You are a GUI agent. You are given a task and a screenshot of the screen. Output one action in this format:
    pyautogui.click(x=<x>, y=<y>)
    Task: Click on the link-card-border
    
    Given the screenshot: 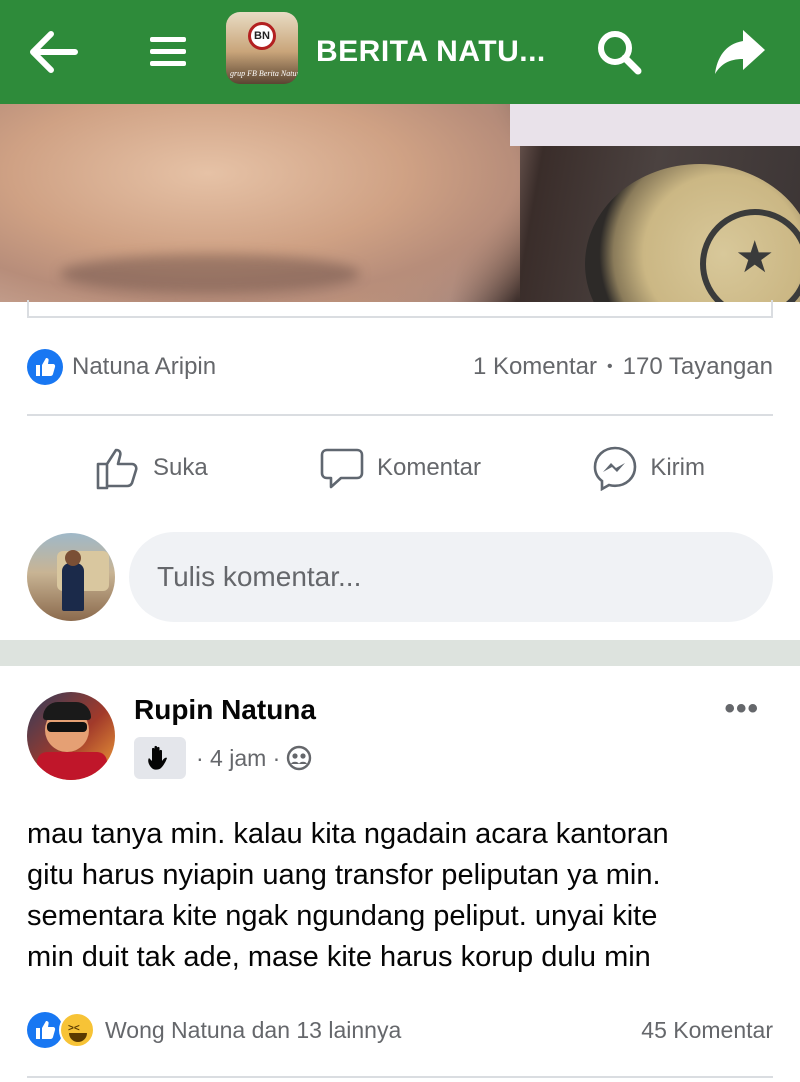 What is the action you would take?
    pyautogui.click(x=400, y=309)
    